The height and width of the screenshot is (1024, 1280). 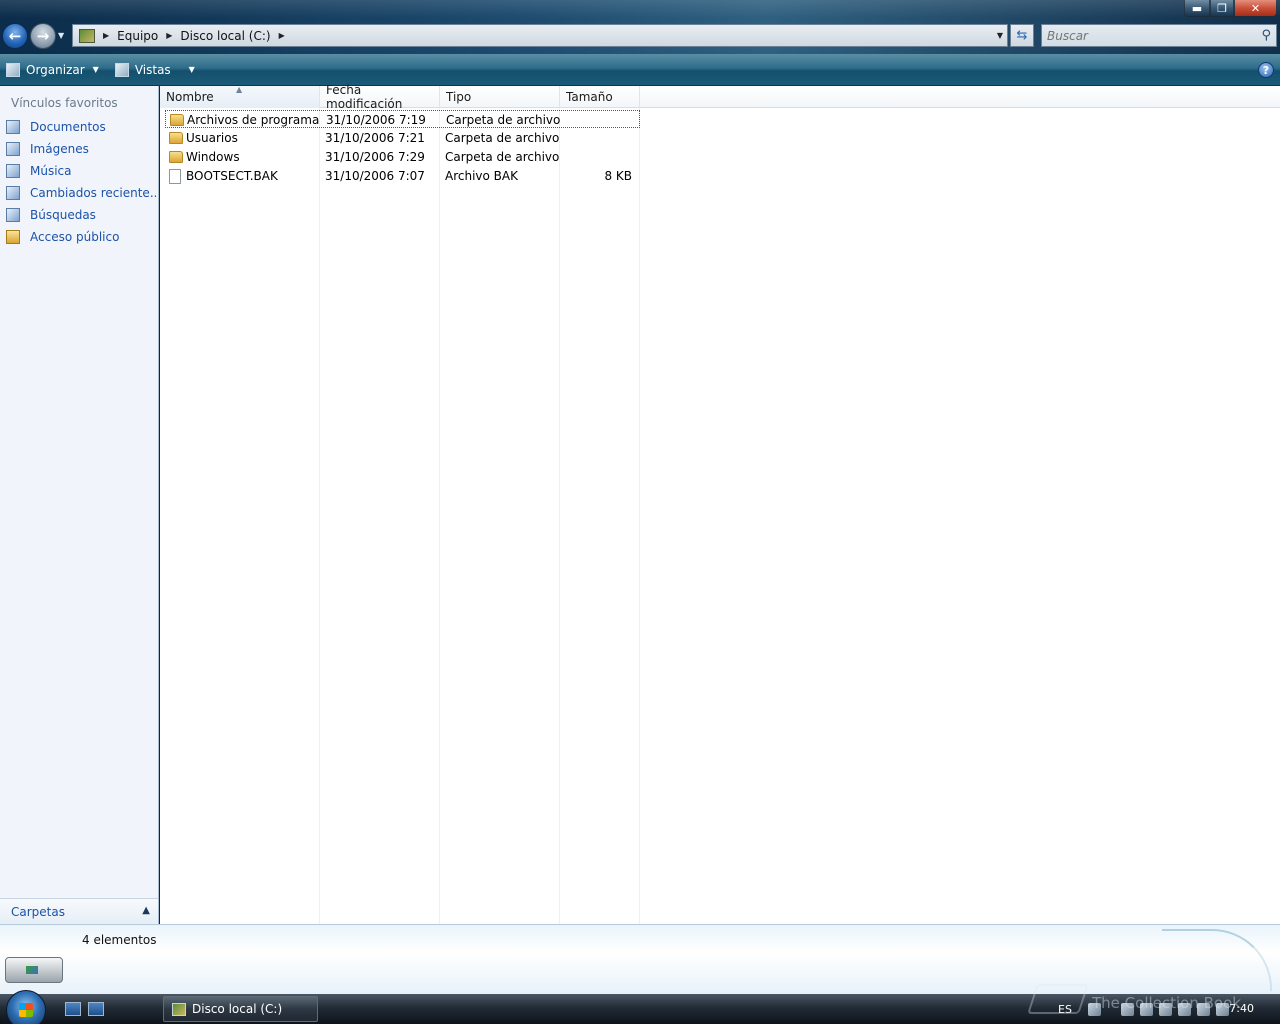 What do you see at coordinates (253, 120) in the screenshot?
I see `file-name: Archivos de programa` at bounding box center [253, 120].